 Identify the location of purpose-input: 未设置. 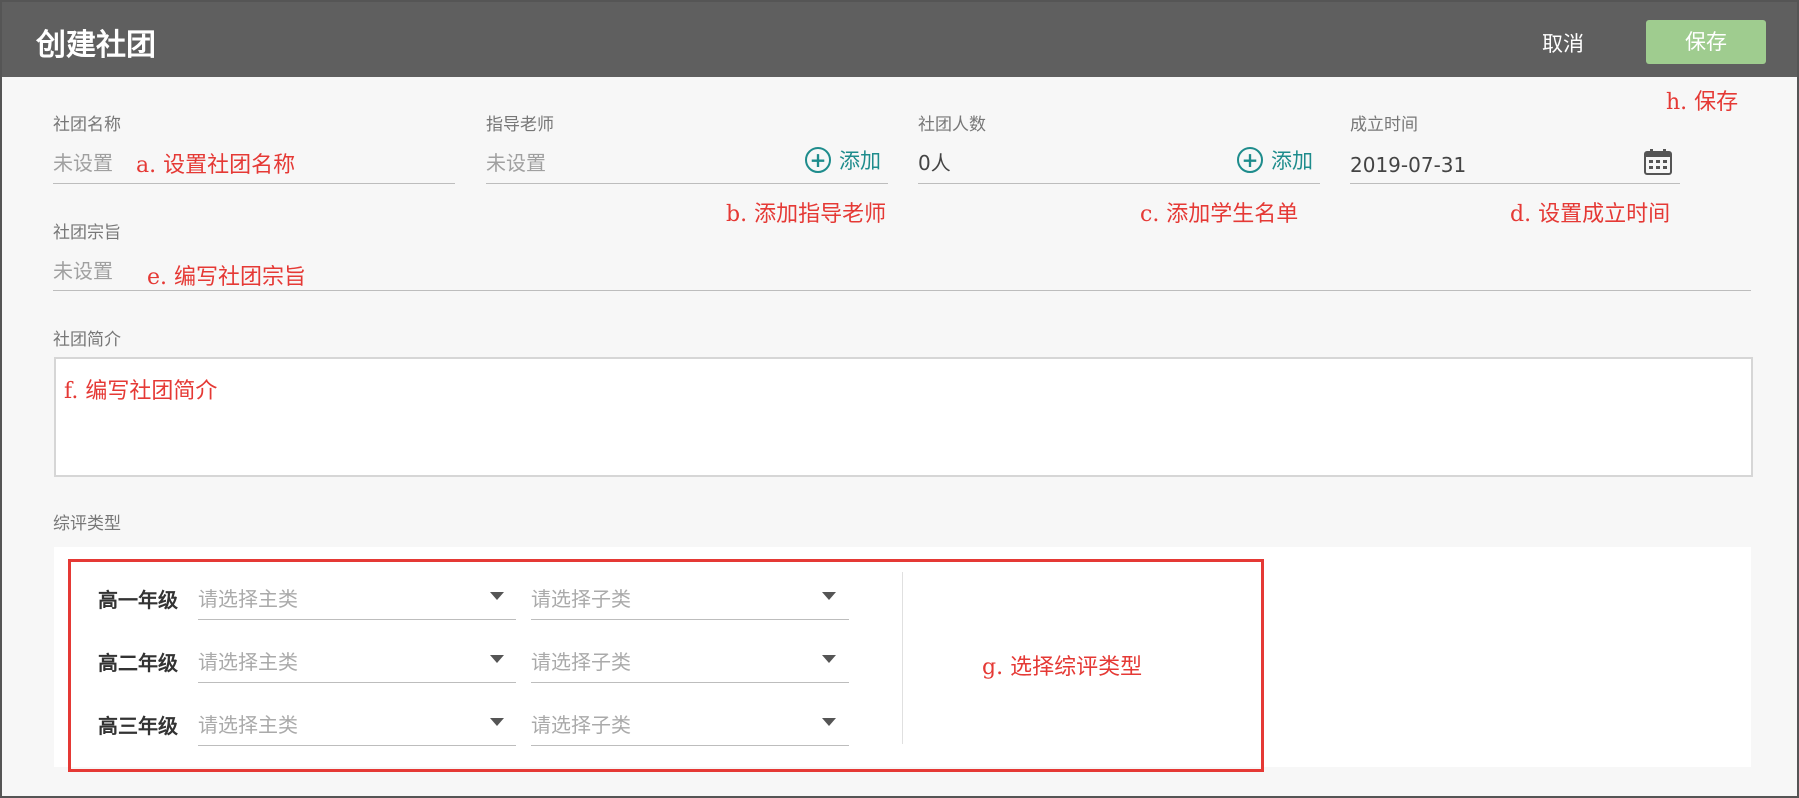
(83, 269).